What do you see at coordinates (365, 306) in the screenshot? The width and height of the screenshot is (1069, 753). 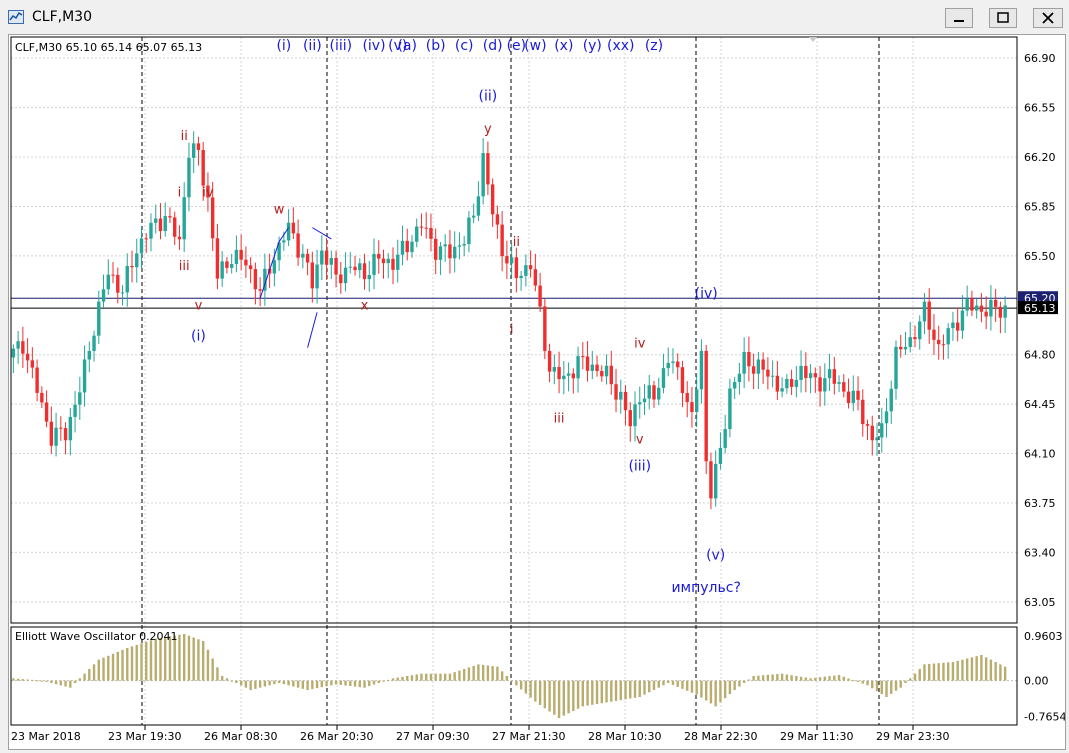 I see `wave-label: x` at bounding box center [365, 306].